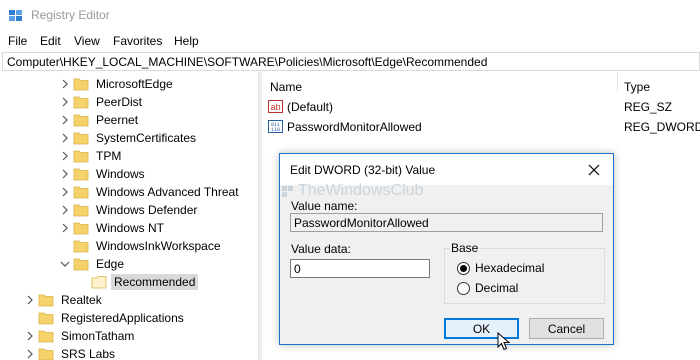  Describe the element at coordinates (310, 107) in the screenshot. I see `value-name: (Default)` at that location.